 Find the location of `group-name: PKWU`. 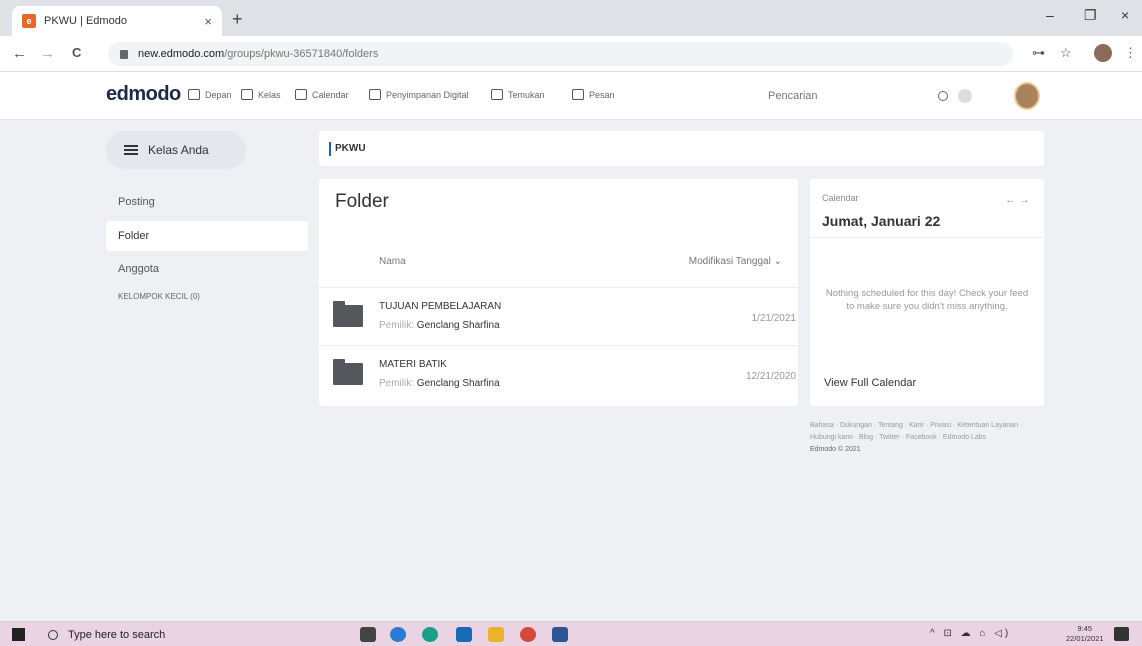

group-name: PKWU is located at coordinates (350, 148).